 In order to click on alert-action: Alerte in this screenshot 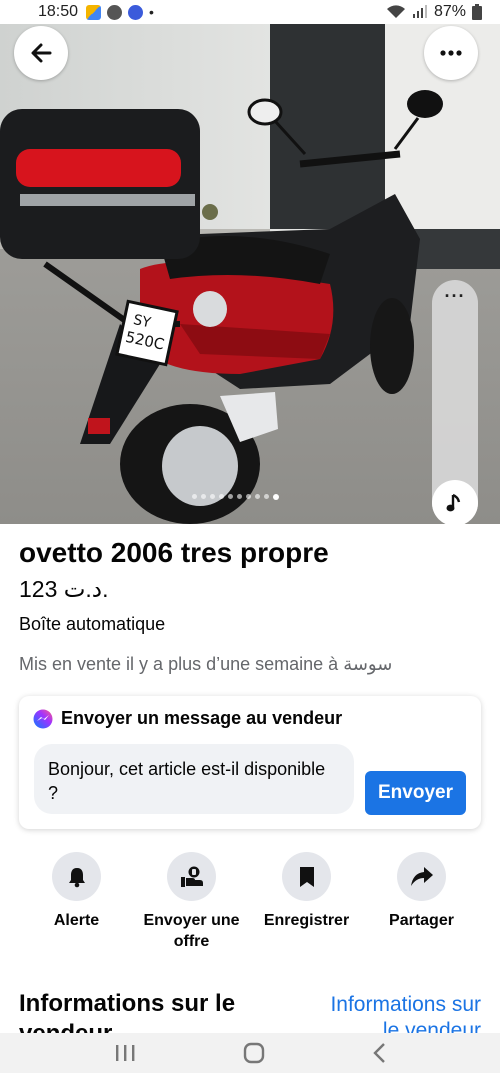, I will do `click(76, 902)`.